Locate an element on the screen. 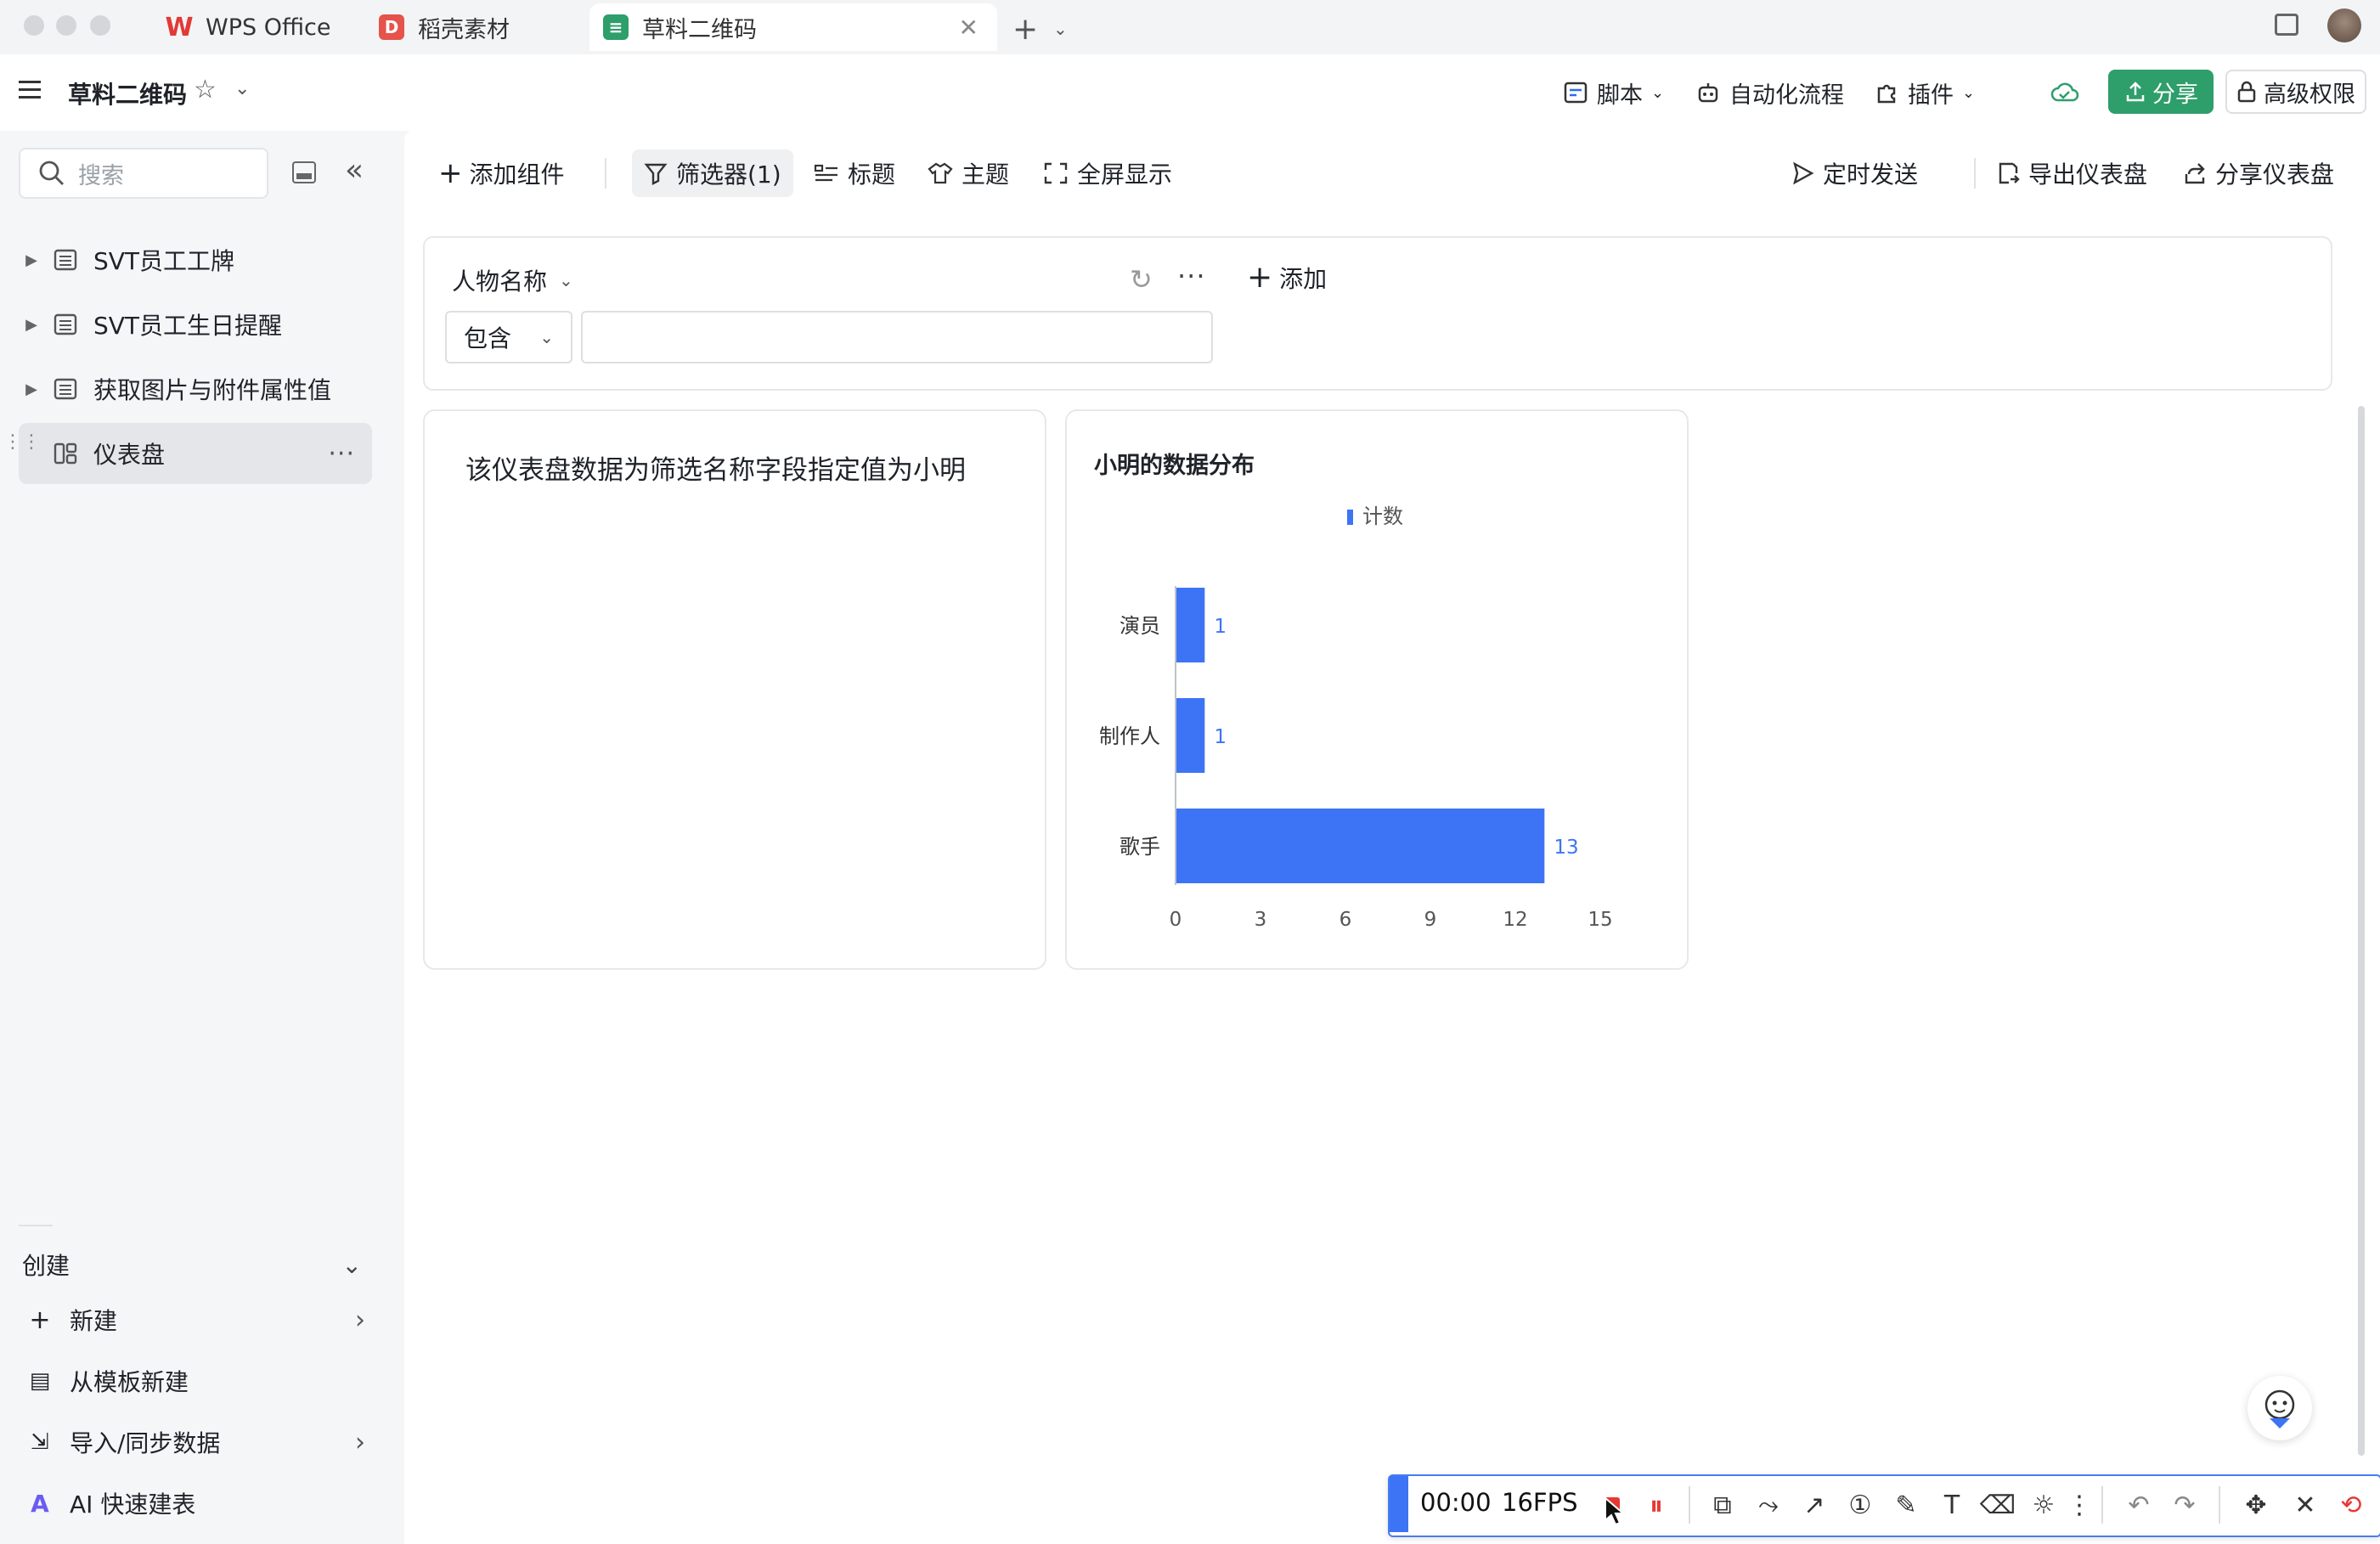  schedule-send-button: 定时发送 is located at coordinates (1855, 173).